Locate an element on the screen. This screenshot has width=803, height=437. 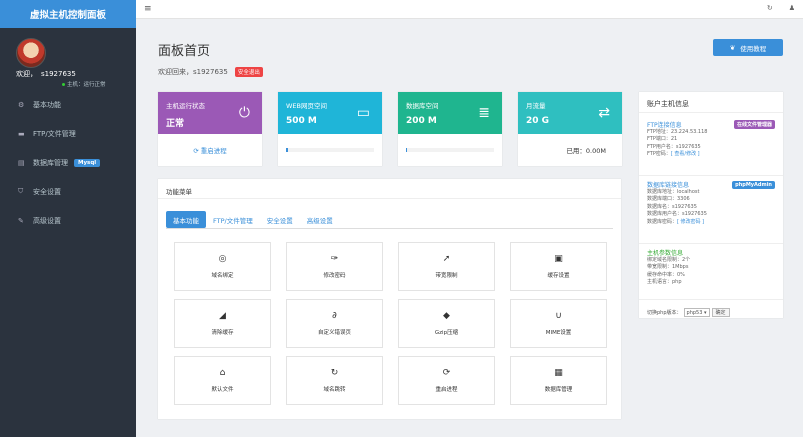
tab-basic: 基本功能 is located at coordinates (186, 219).